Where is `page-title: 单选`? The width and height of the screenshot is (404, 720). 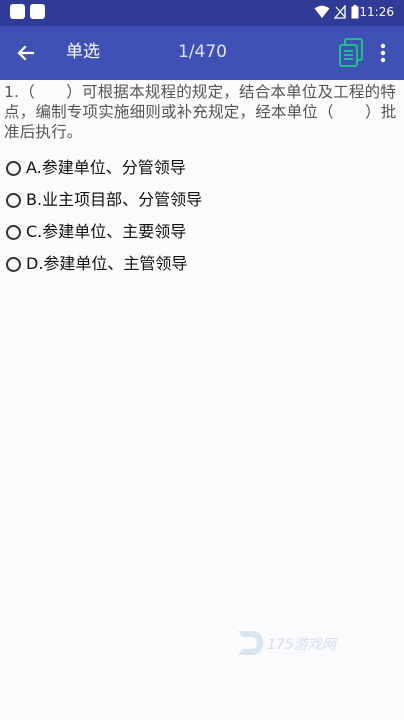
page-title: 单选 is located at coordinates (83, 52).